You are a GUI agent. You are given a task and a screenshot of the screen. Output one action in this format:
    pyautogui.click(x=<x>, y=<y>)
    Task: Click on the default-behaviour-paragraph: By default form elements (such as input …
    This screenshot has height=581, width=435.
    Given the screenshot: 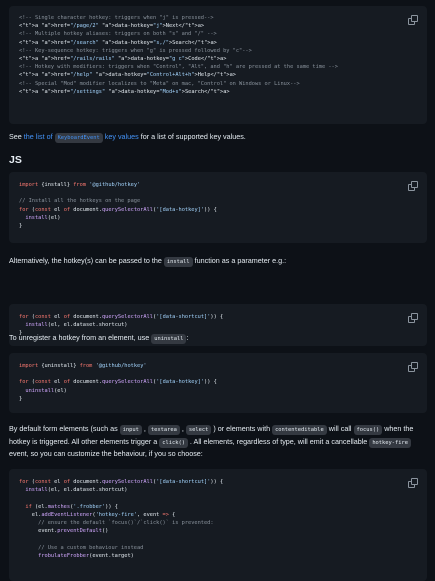 What is the action you would take?
    pyautogui.click(x=218, y=442)
    